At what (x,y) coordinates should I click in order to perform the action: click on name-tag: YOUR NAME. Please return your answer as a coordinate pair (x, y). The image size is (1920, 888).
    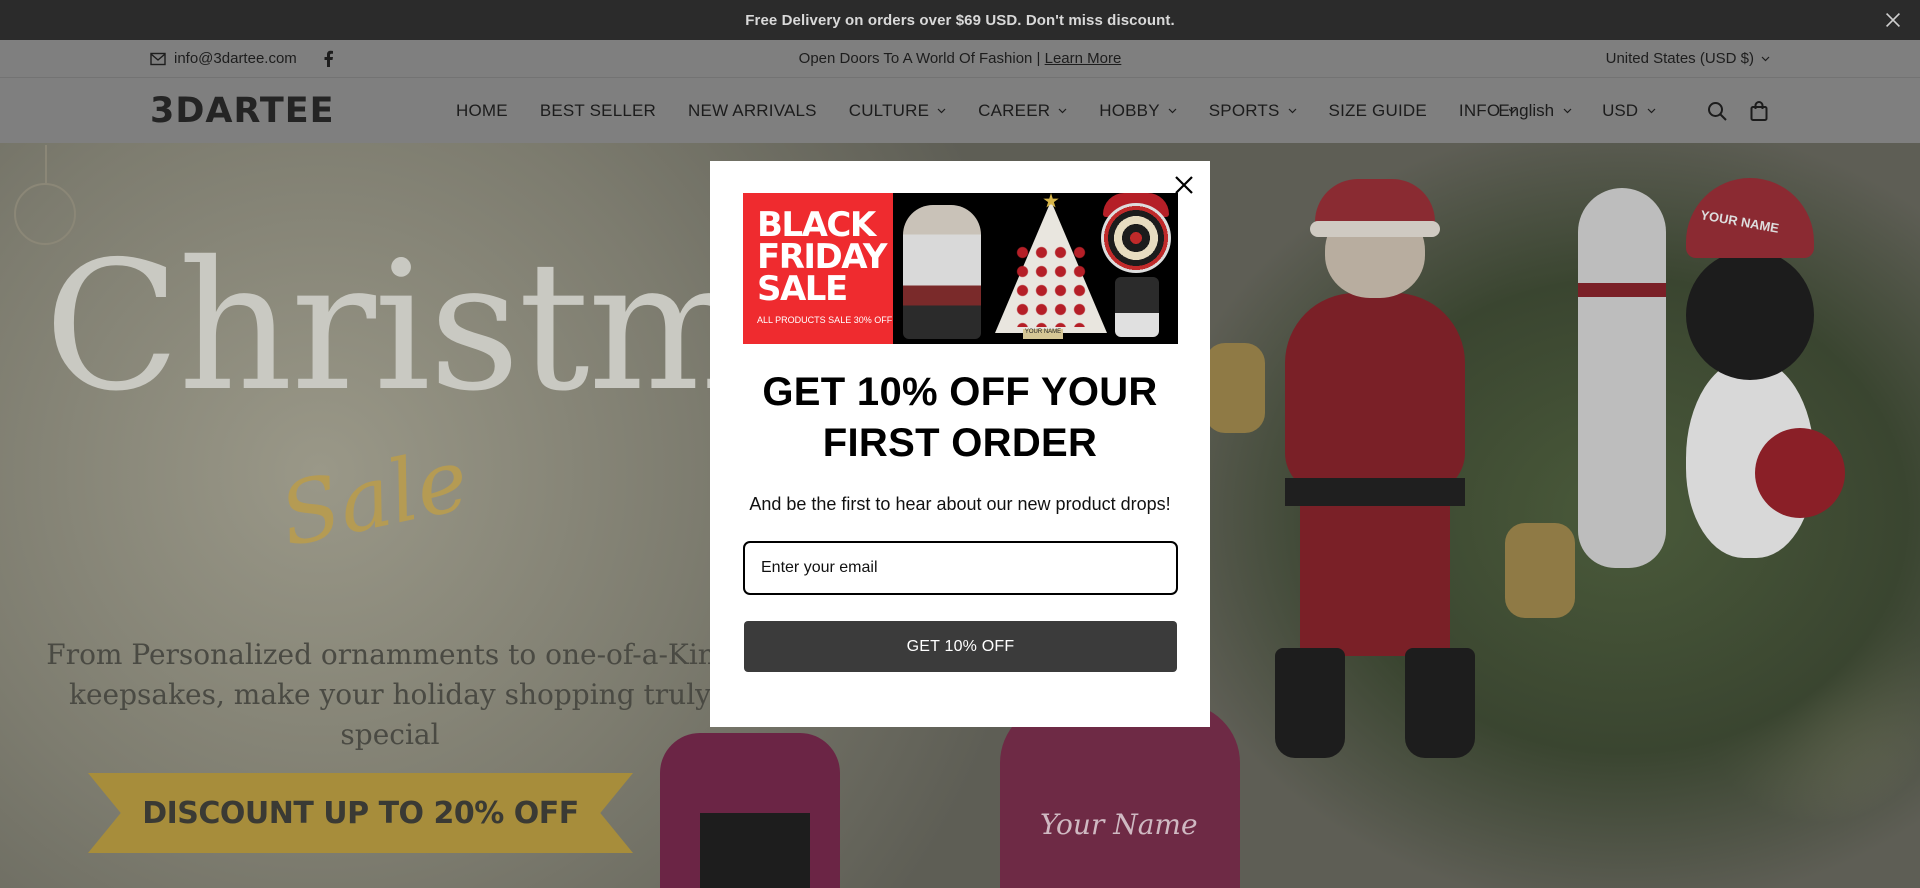
    Looking at the image, I should click on (1043, 334).